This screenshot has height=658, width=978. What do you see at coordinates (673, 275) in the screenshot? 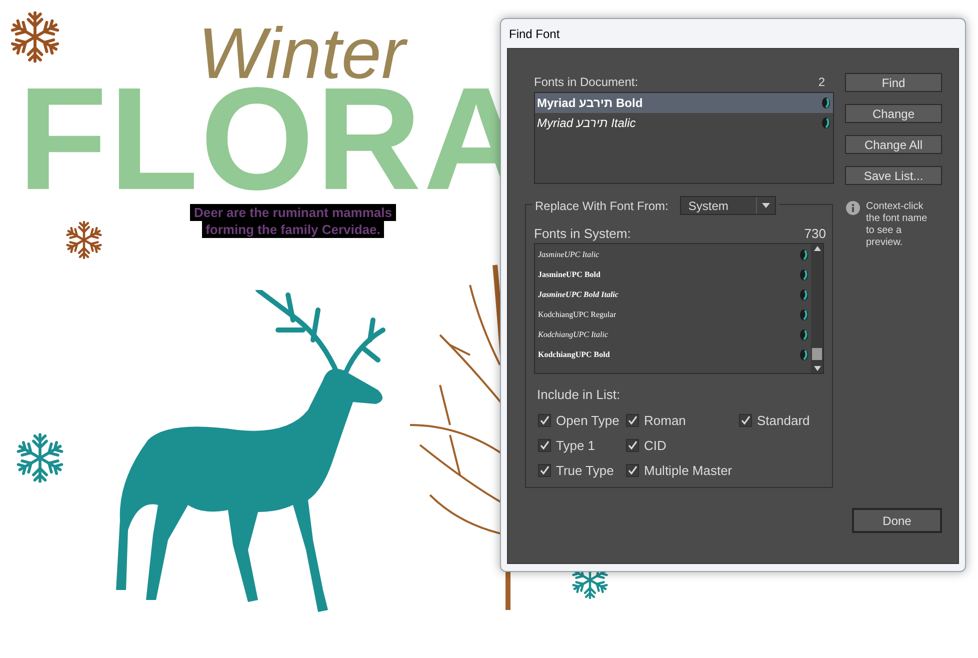
I see `font-list-item: JasmineUPC Bold` at bounding box center [673, 275].